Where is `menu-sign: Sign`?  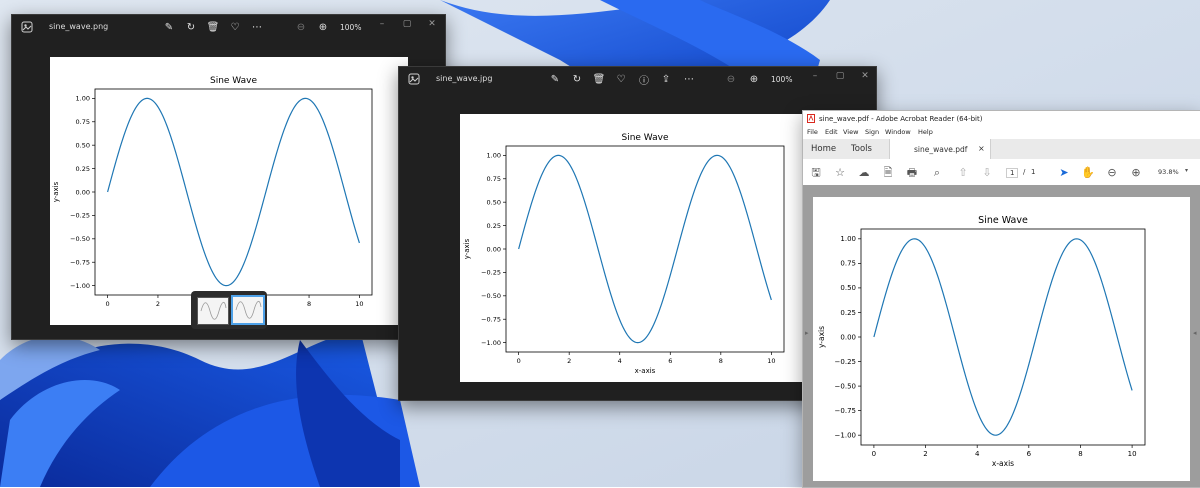 menu-sign: Sign is located at coordinates (872, 132).